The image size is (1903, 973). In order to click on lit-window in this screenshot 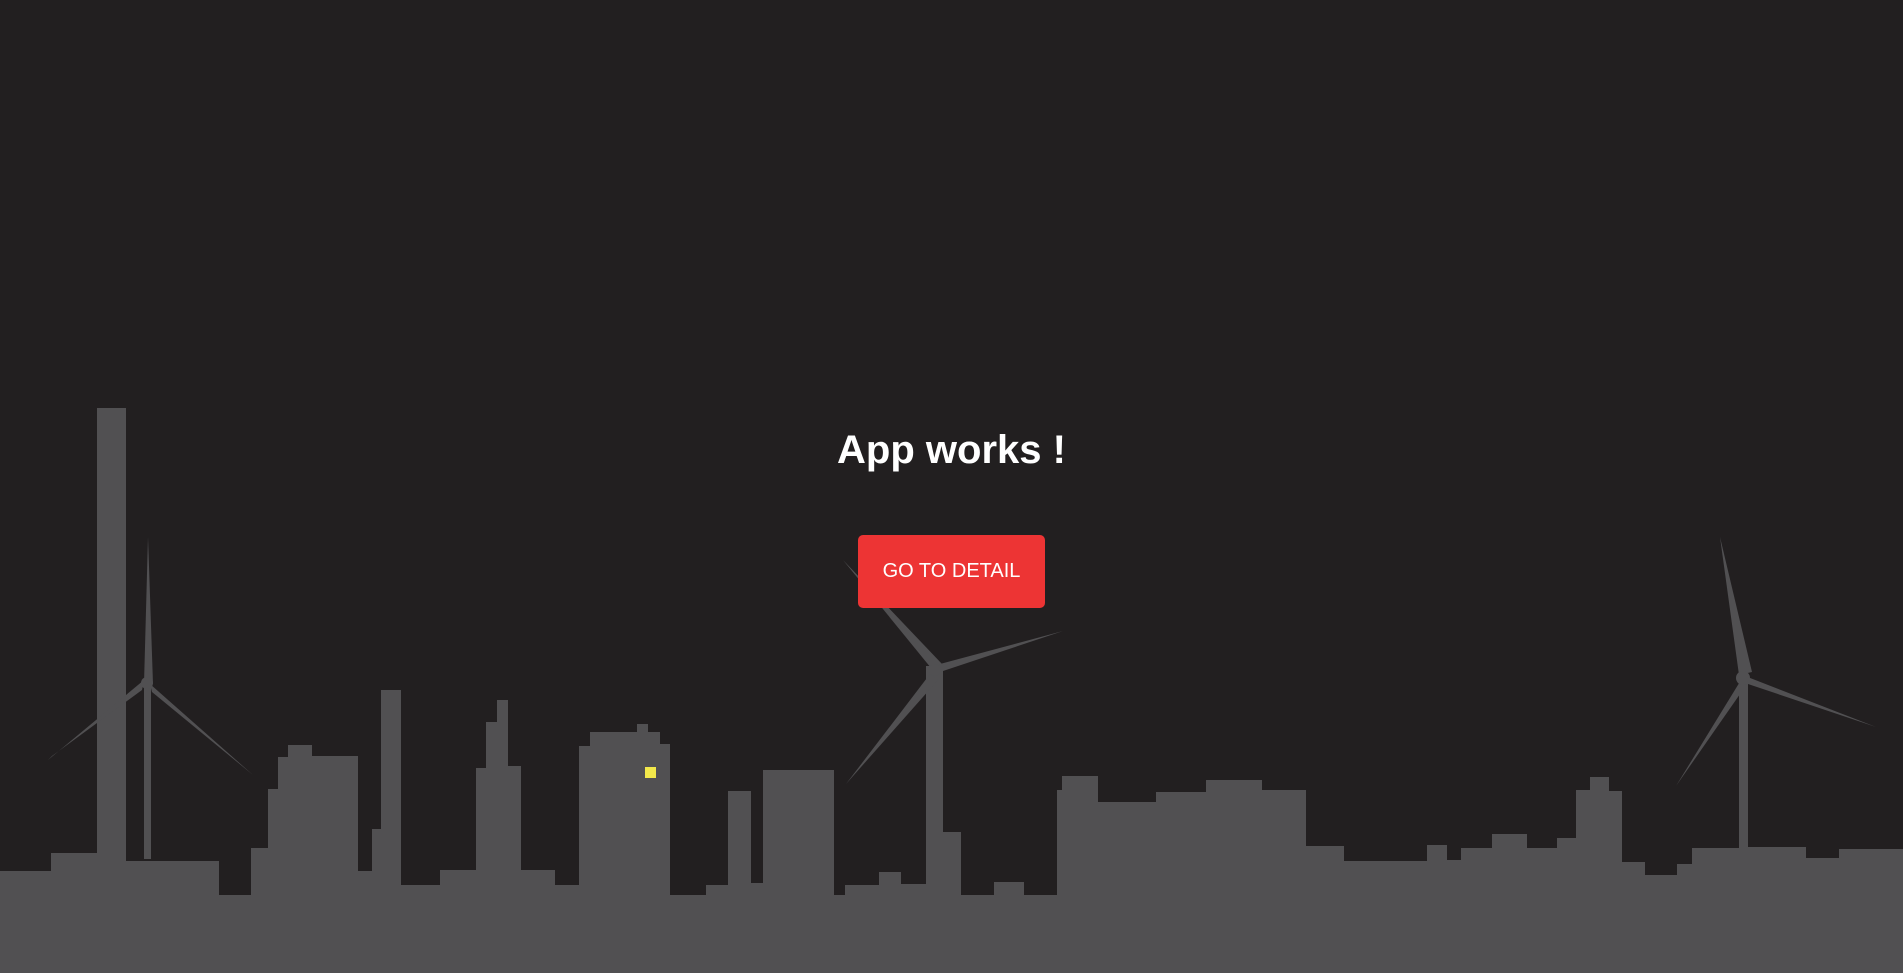, I will do `click(650, 772)`.